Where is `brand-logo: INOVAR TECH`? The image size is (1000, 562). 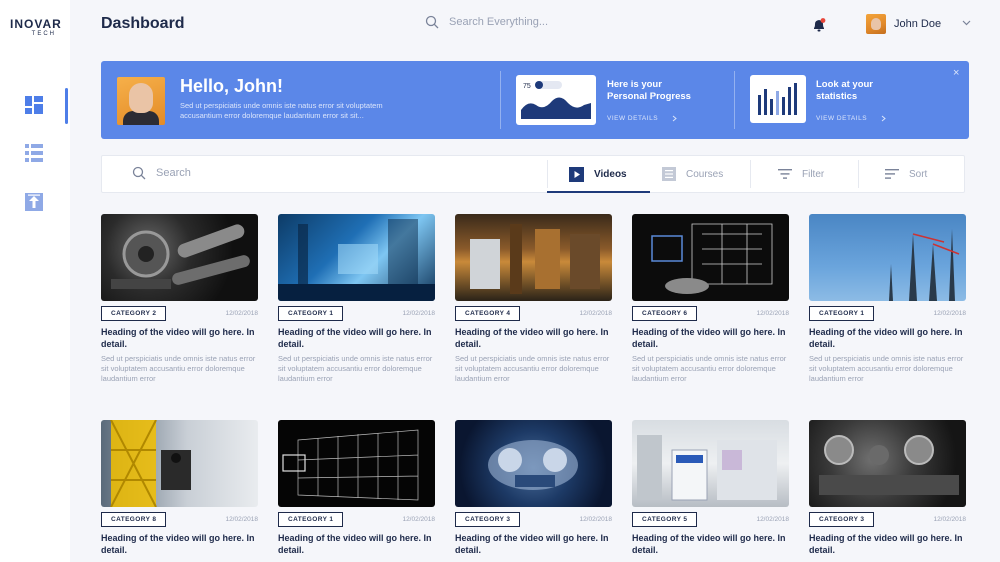
brand-logo: INOVAR TECH is located at coordinates (36, 28).